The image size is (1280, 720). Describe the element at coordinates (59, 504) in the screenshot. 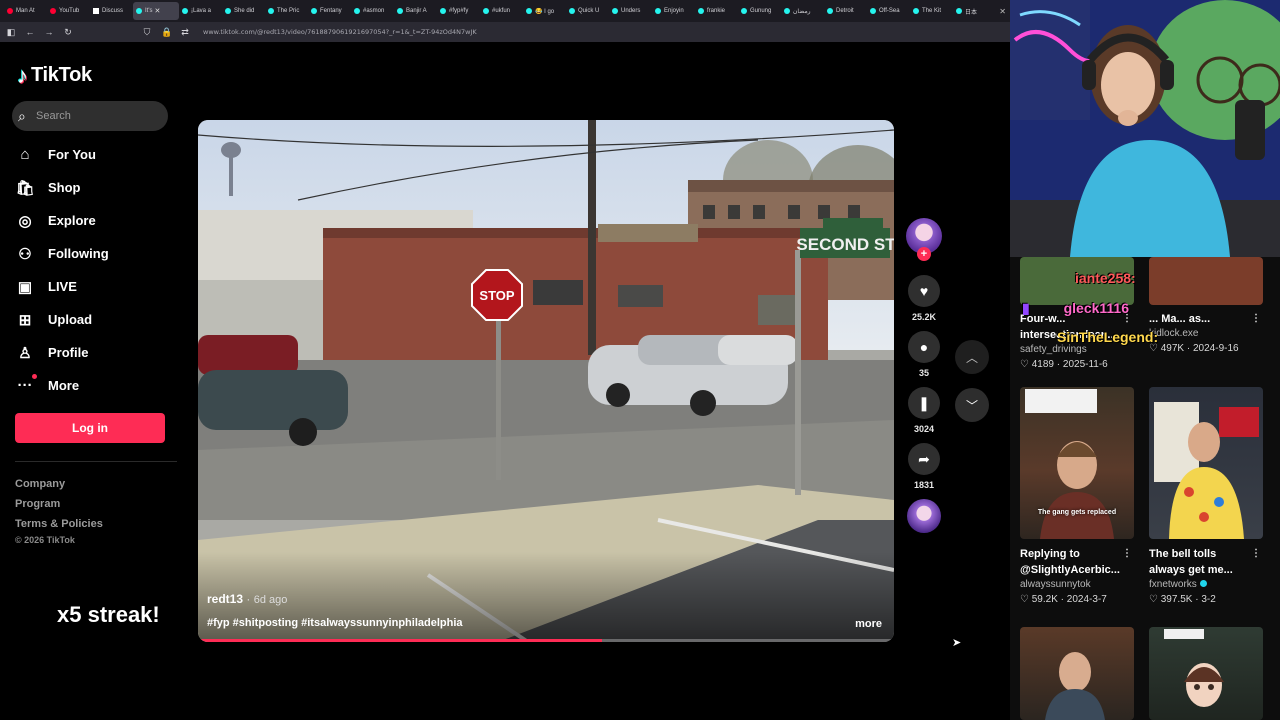

I see `footer-link-program: Program` at that location.